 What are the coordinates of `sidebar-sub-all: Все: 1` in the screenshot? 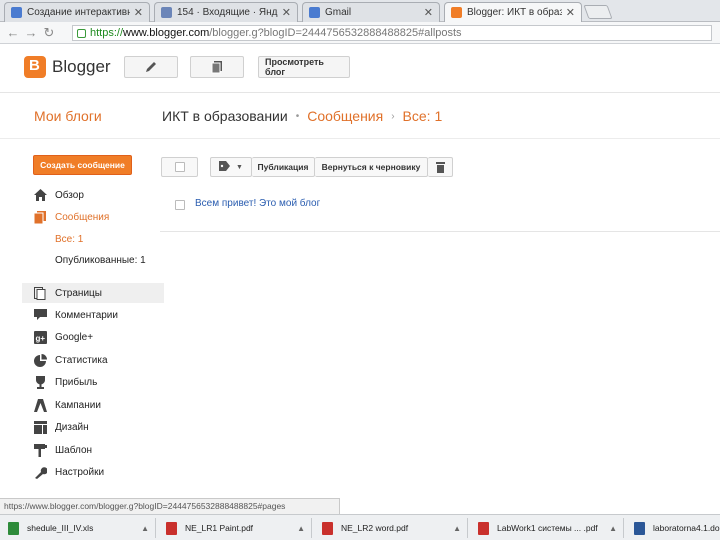 It's located at (69, 239).